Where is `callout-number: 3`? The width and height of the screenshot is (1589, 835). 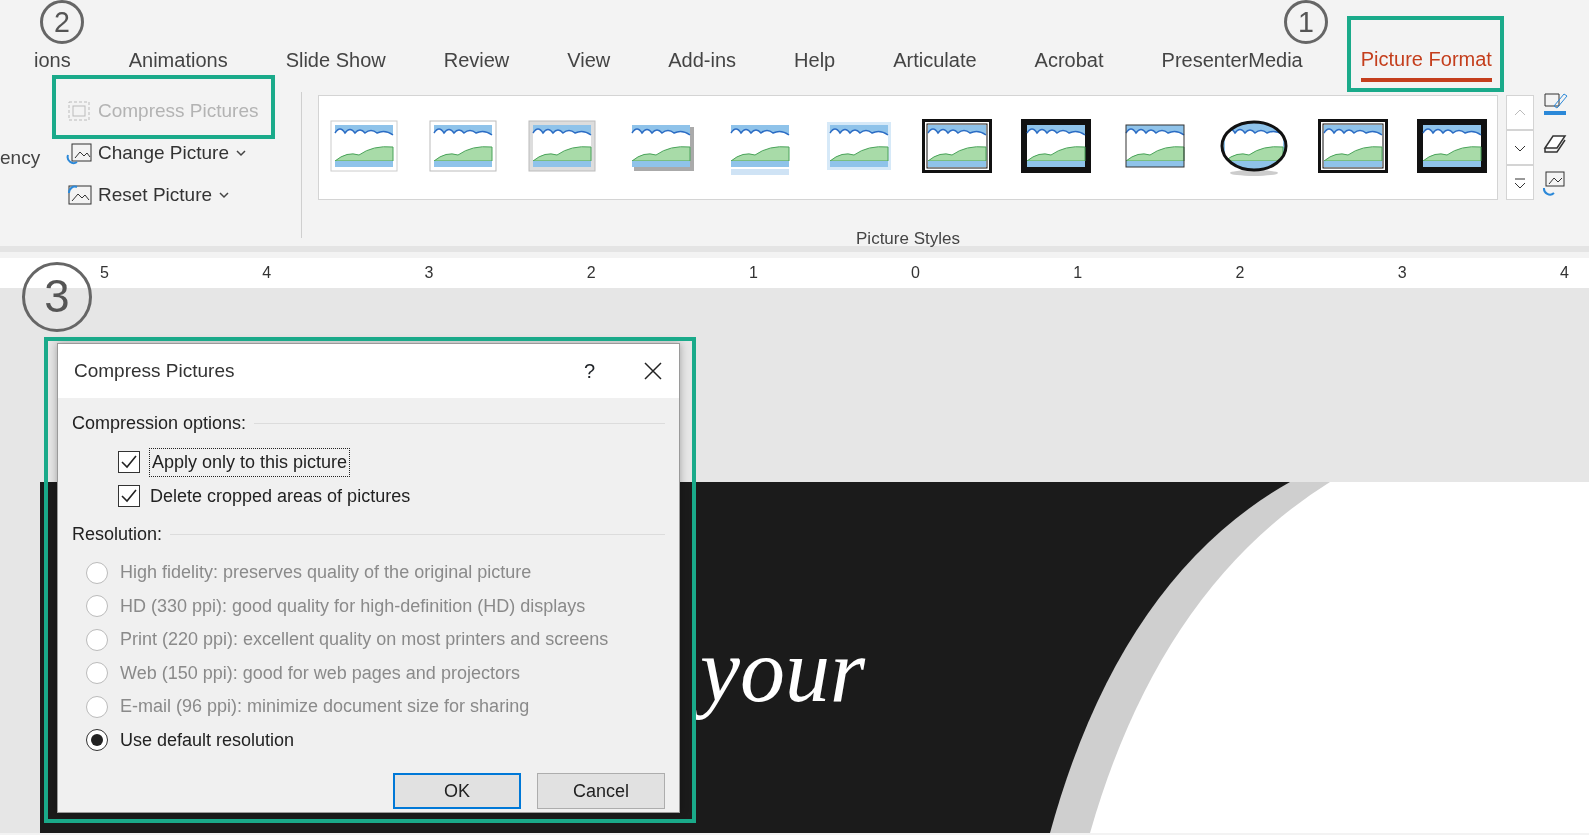
callout-number: 3 is located at coordinates (57, 297).